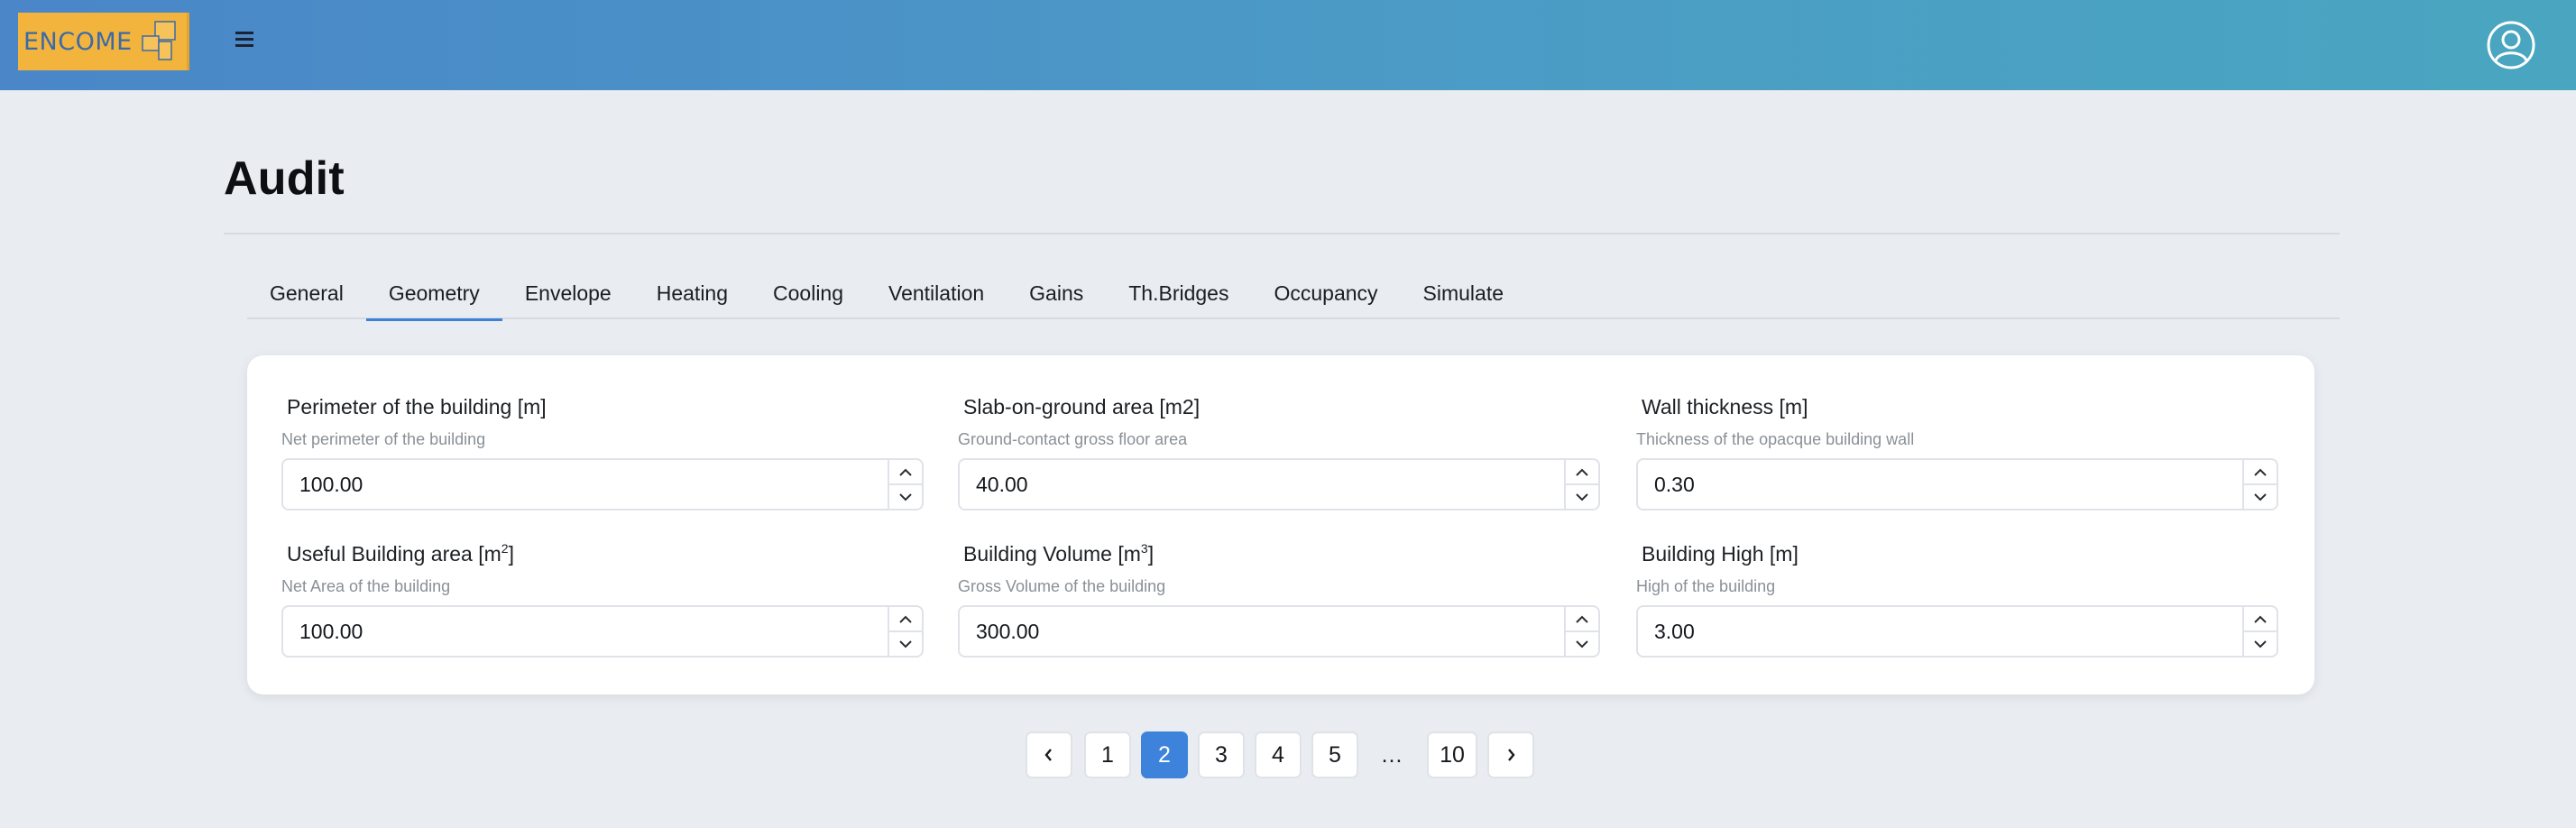 This screenshot has height=828, width=2576. Describe the element at coordinates (1262, 484) in the screenshot. I see `slab-area-input` at that location.